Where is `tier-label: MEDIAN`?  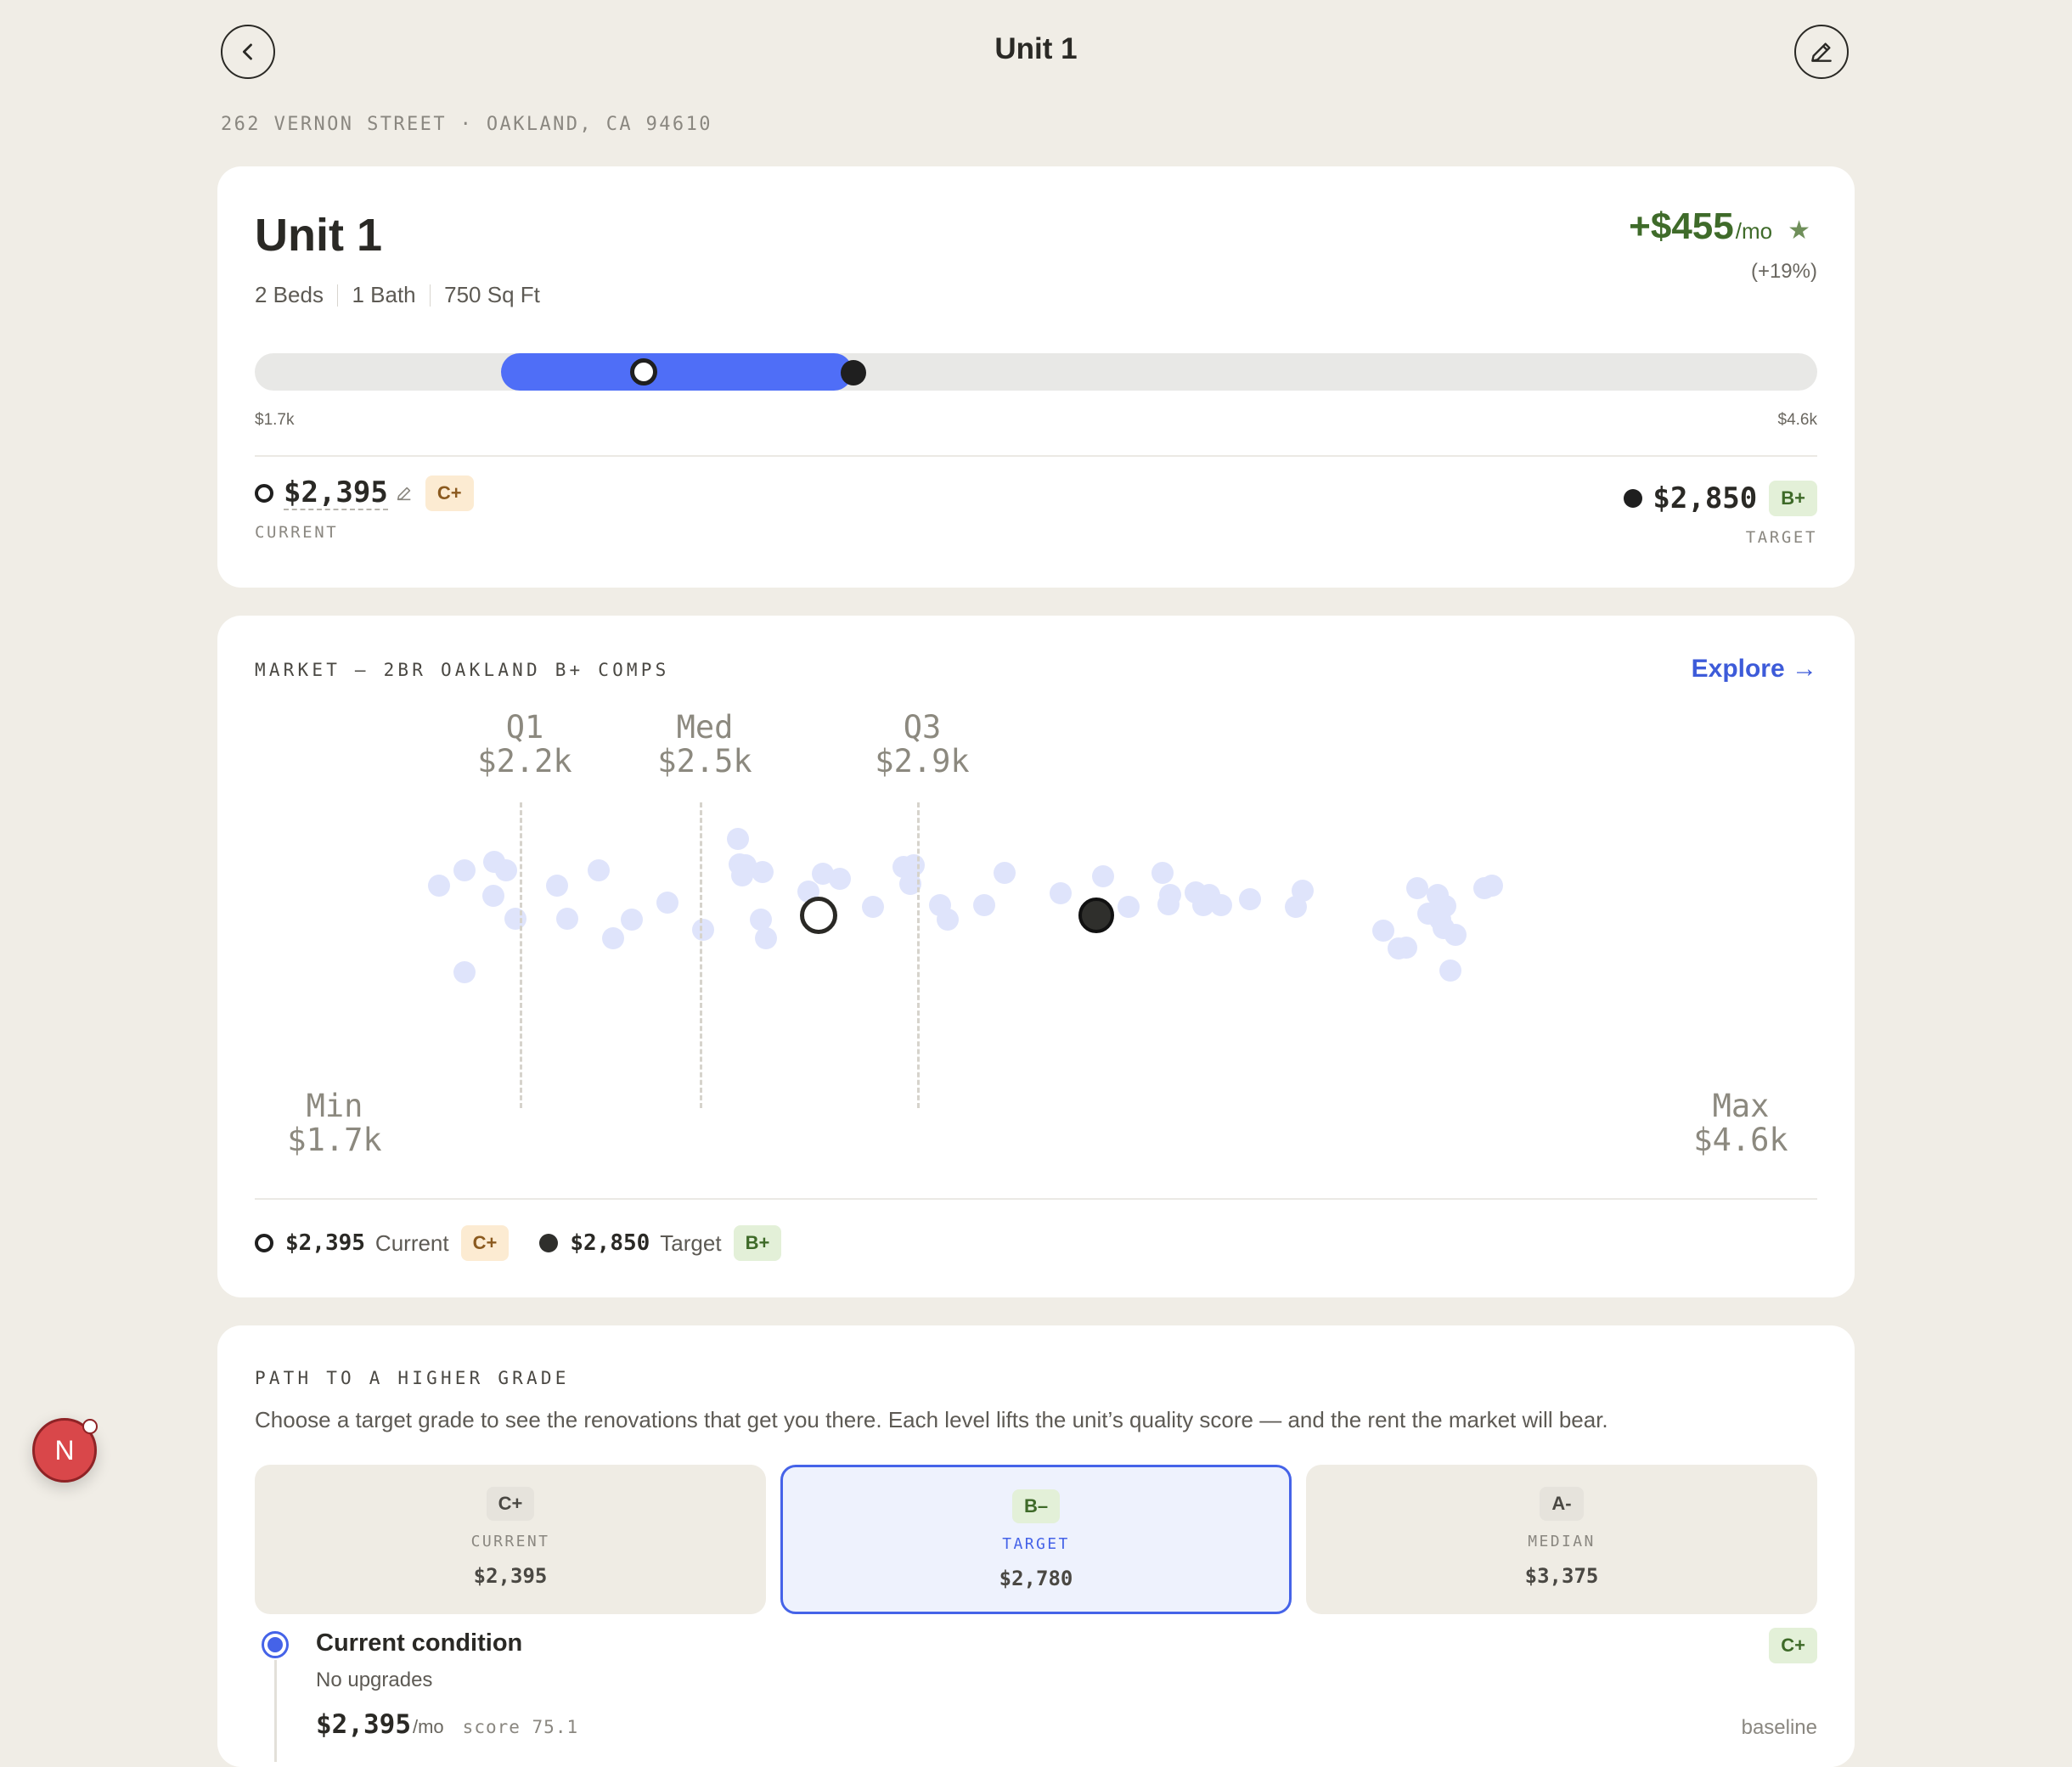
tier-label: MEDIAN is located at coordinates (1562, 1541).